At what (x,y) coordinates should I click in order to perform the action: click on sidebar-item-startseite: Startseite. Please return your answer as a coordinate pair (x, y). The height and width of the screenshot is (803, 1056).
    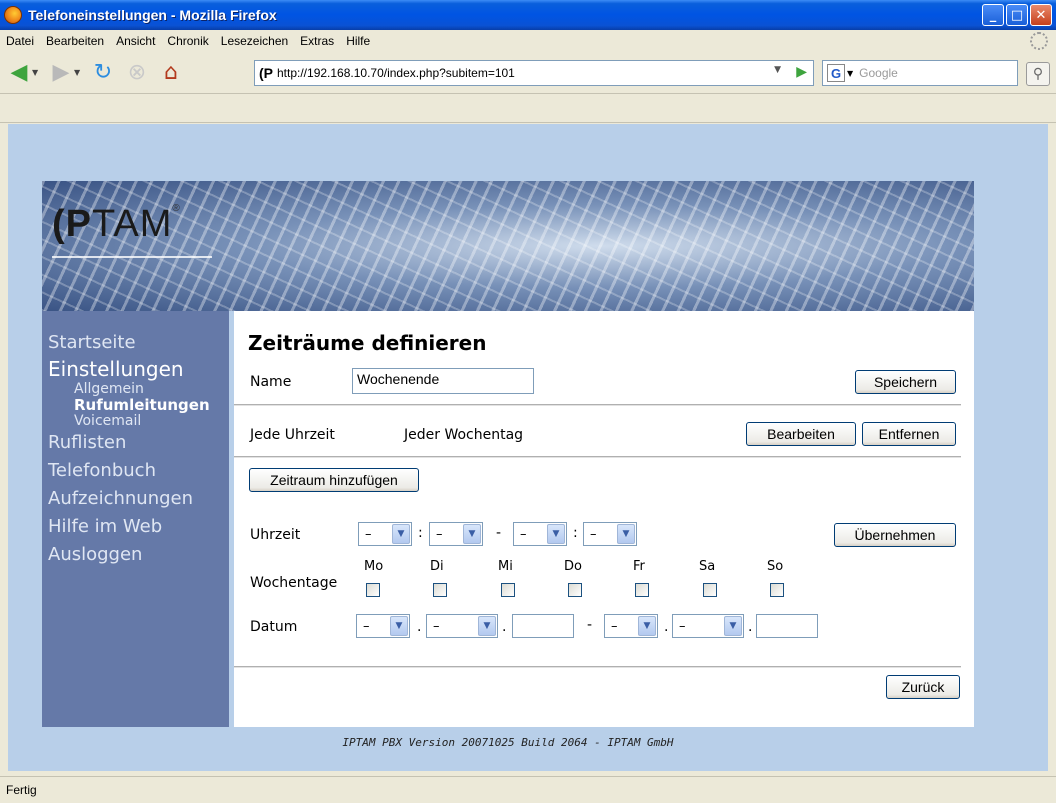
    Looking at the image, I should click on (138, 343).